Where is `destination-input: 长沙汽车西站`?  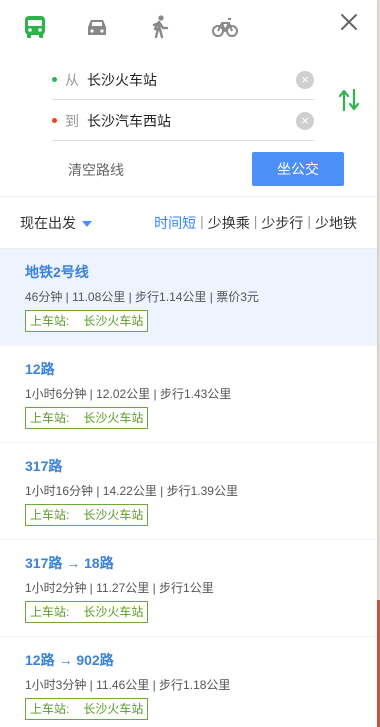
destination-input: 长沙汽车西站 is located at coordinates (191, 121).